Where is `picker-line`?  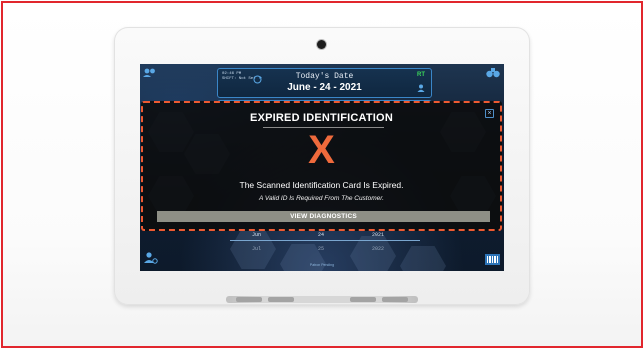
picker-line is located at coordinates (325, 240).